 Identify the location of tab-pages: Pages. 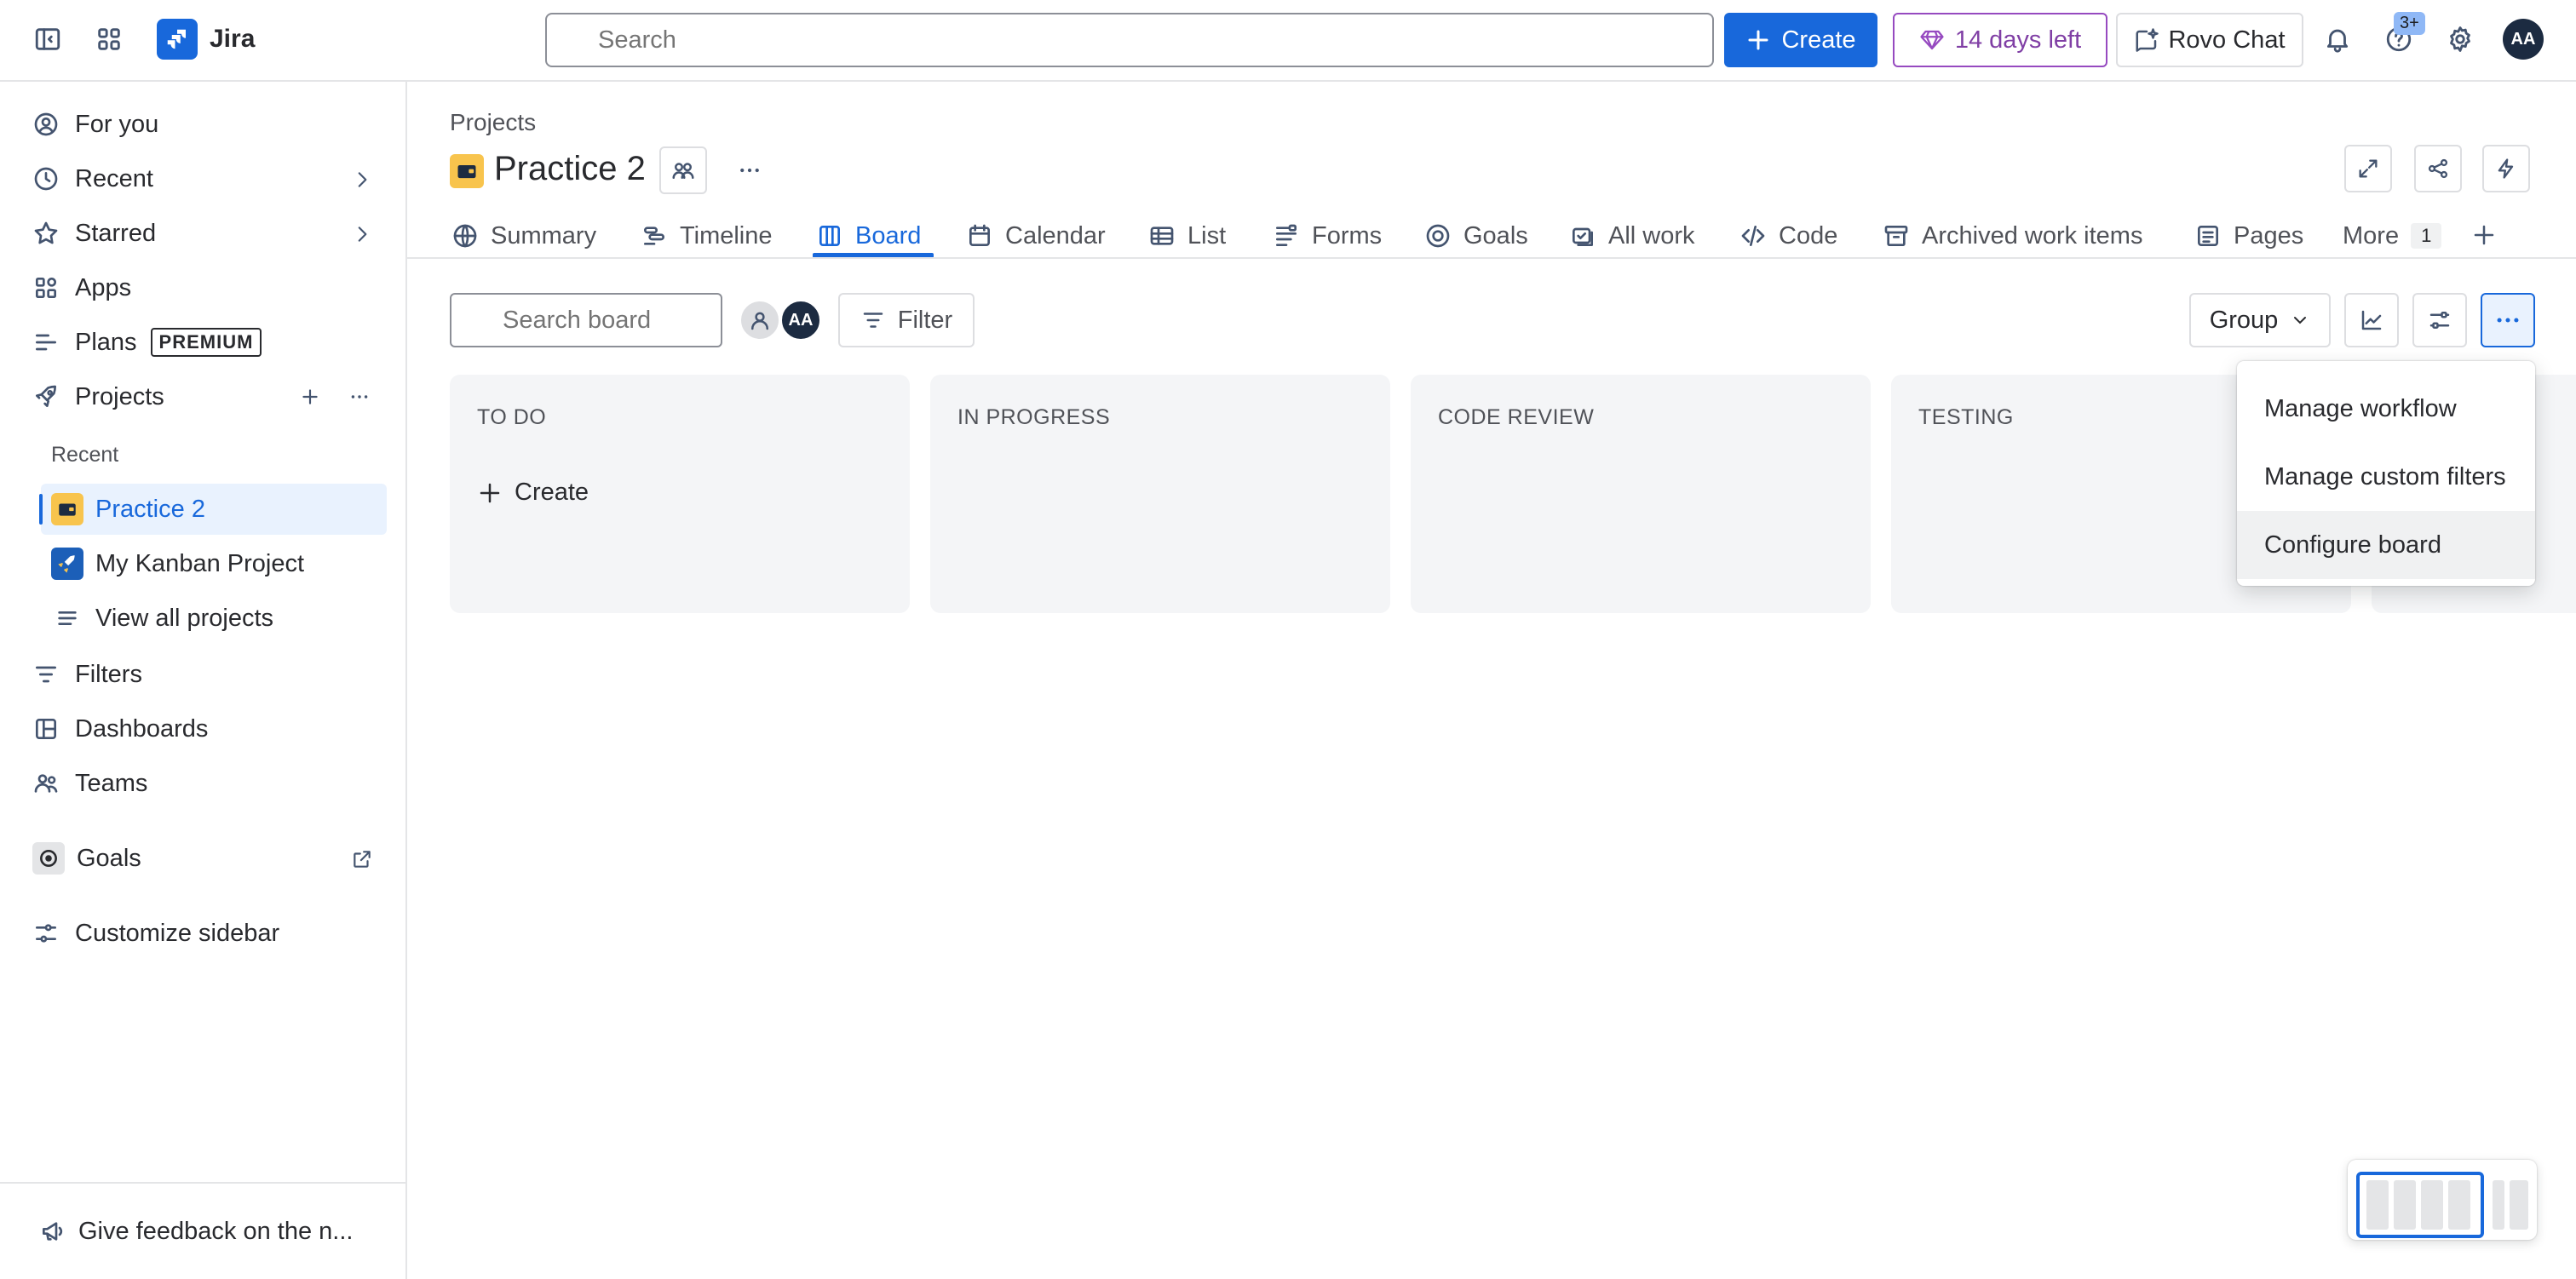
(2249, 236).